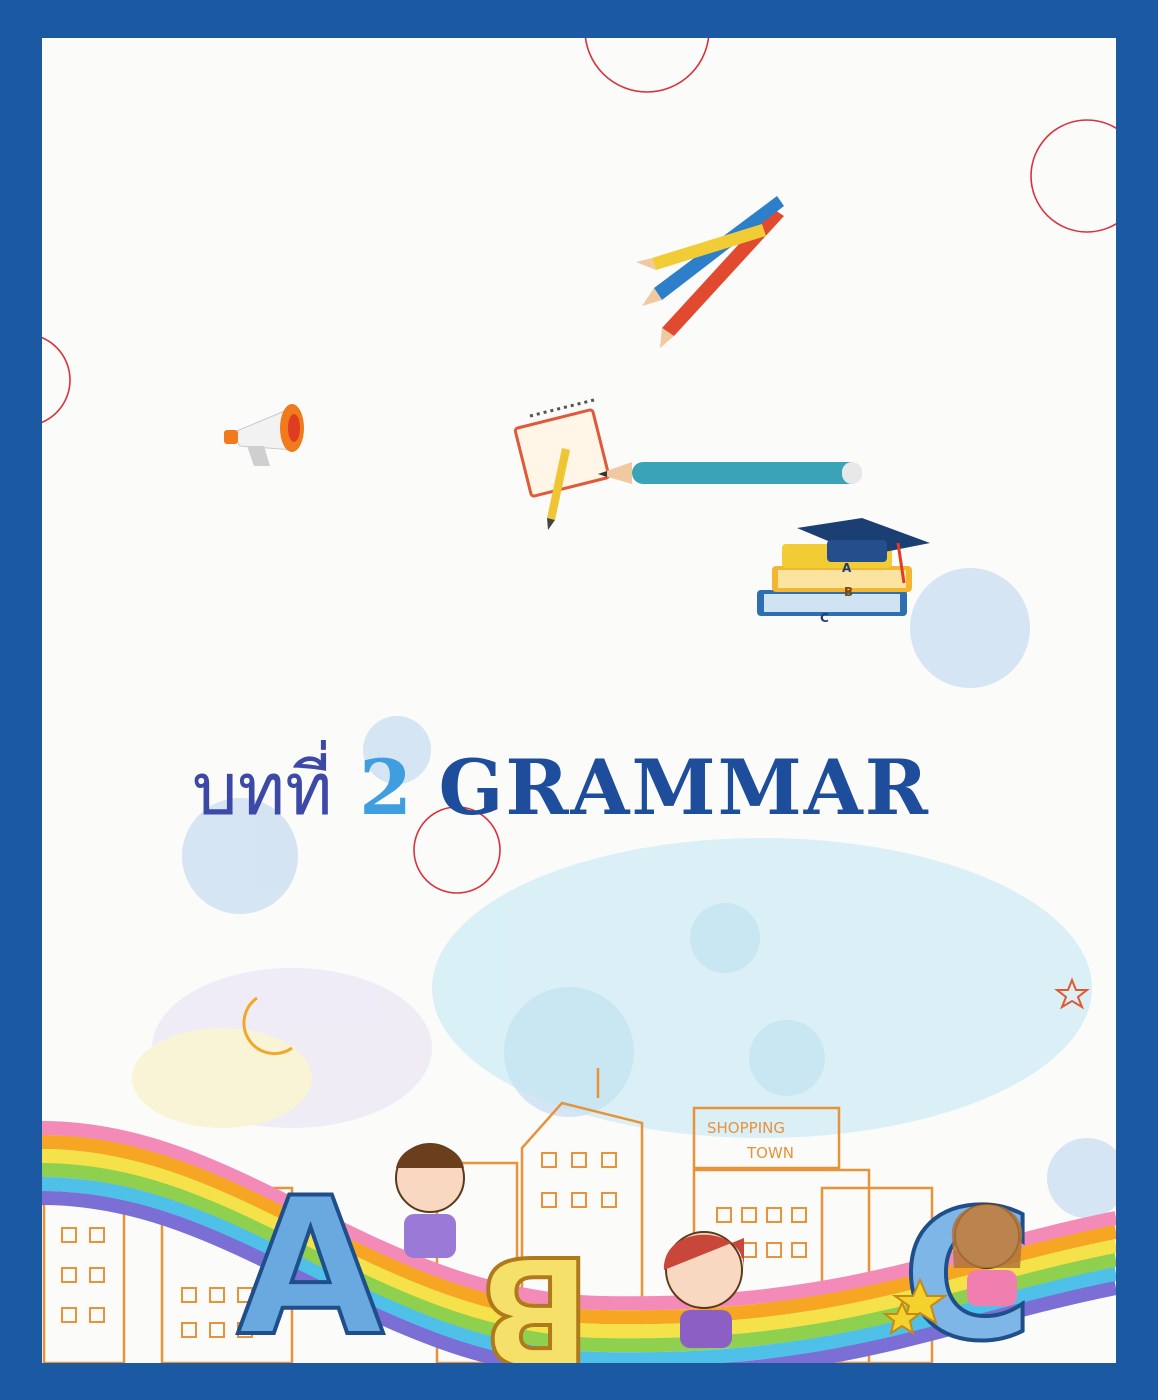 The width and height of the screenshot is (1158, 1400). I want to click on megaphone-icon, so click(264, 435).